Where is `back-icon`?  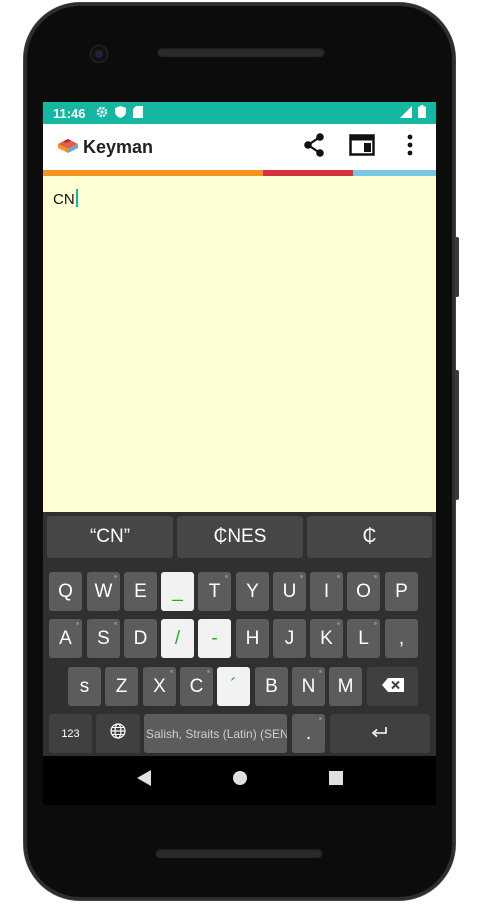 back-icon is located at coordinates (143, 780).